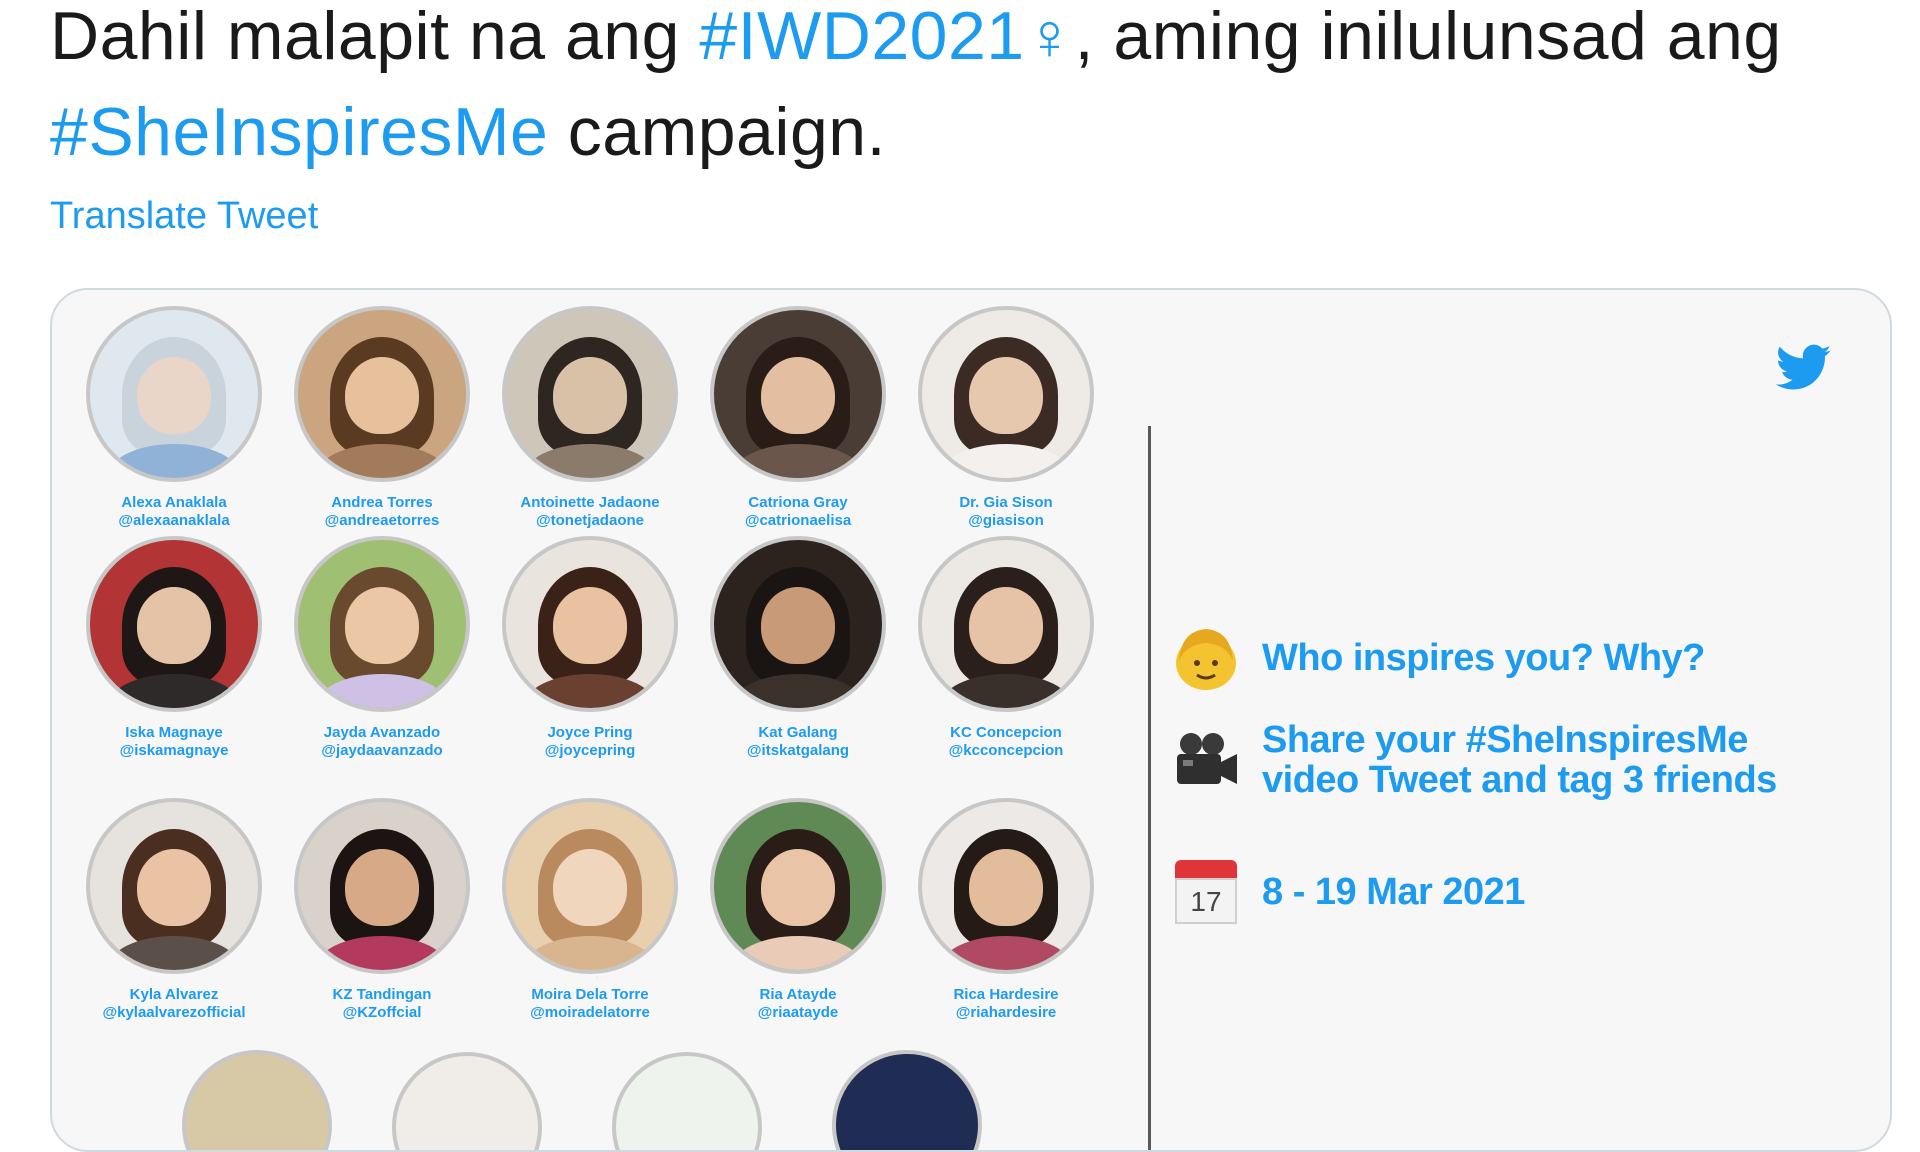 The height and width of the screenshot is (1152, 1920). What do you see at coordinates (1006, 750) in the screenshot?
I see `person-handle: @kcconcepcion` at bounding box center [1006, 750].